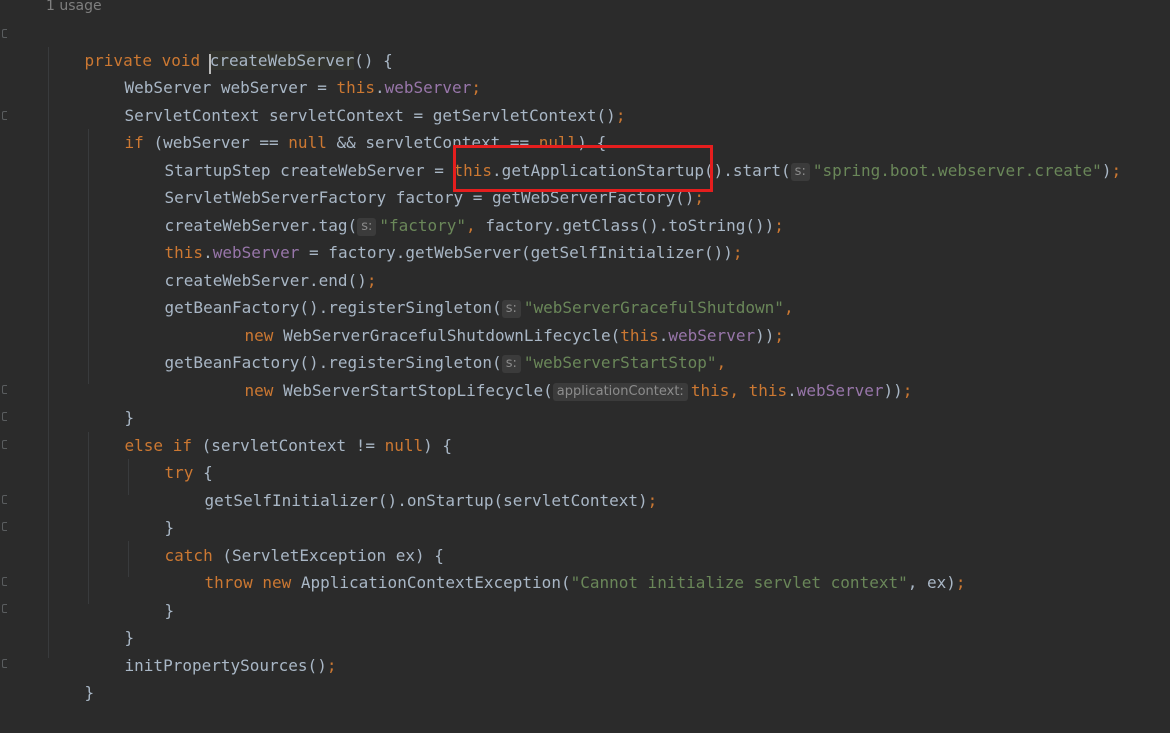 The width and height of the screenshot is (1170, 733). I want to click on code-text: initPropertySources(), so click(225, 665).